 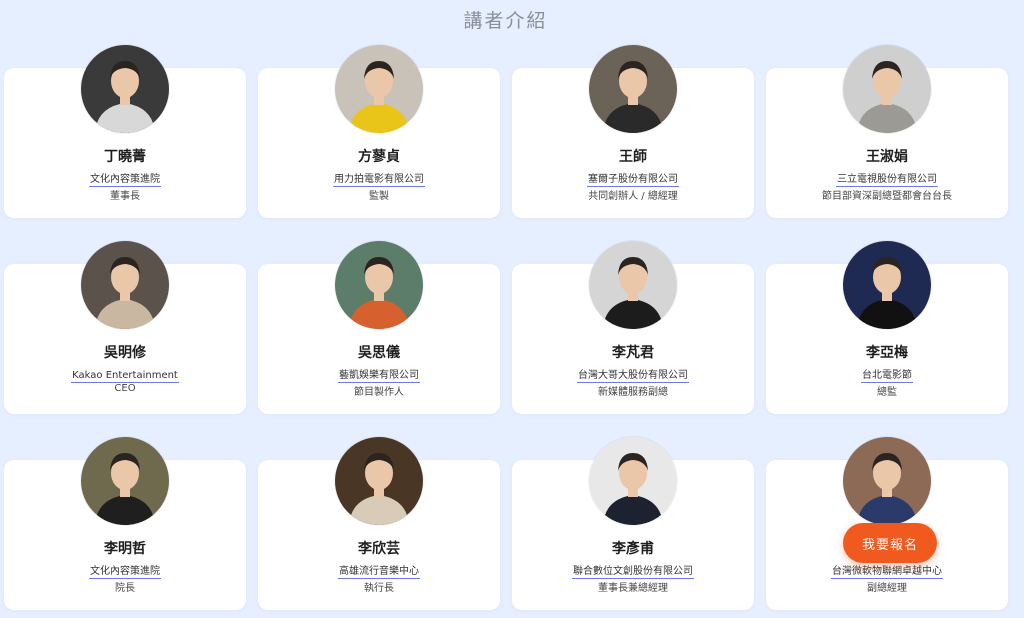 I want to click on speaker-role: 董事長兼總經理, so click(x=633, y=588).